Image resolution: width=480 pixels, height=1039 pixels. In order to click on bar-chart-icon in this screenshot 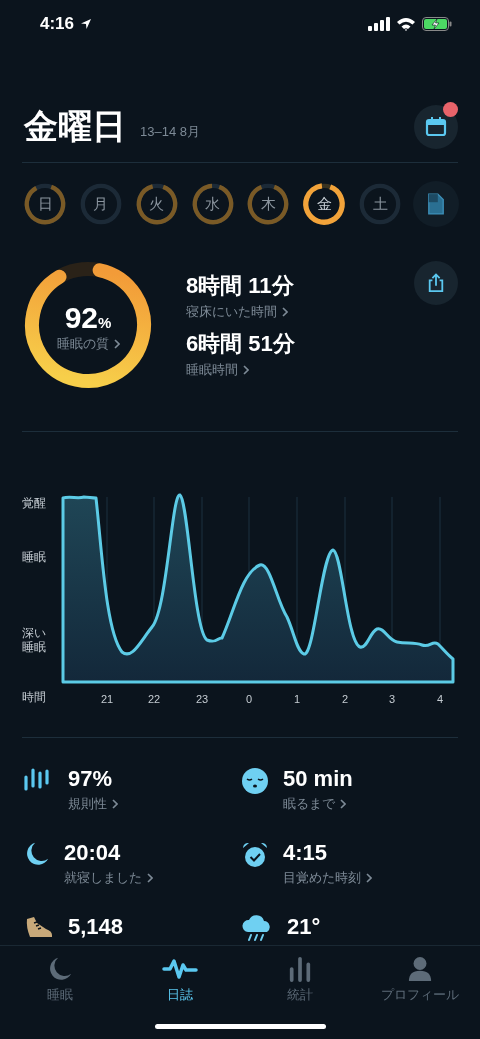, I will do `click(300, 969)`.